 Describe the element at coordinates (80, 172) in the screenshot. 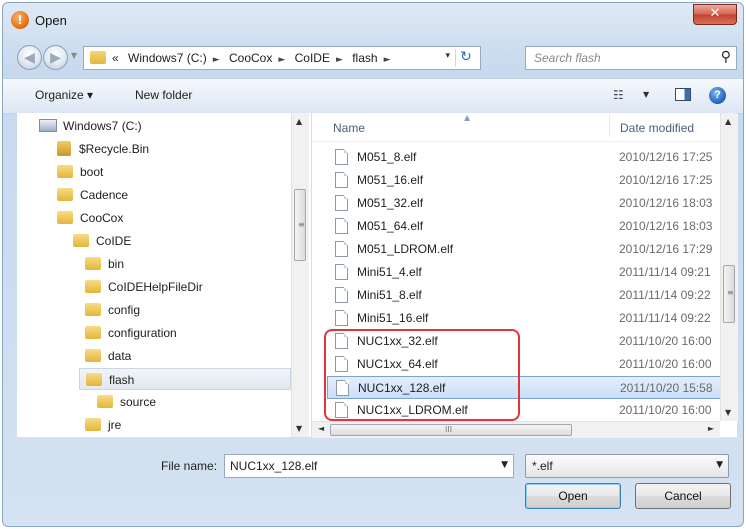

I see `tree-item-boot: boot` at that location.